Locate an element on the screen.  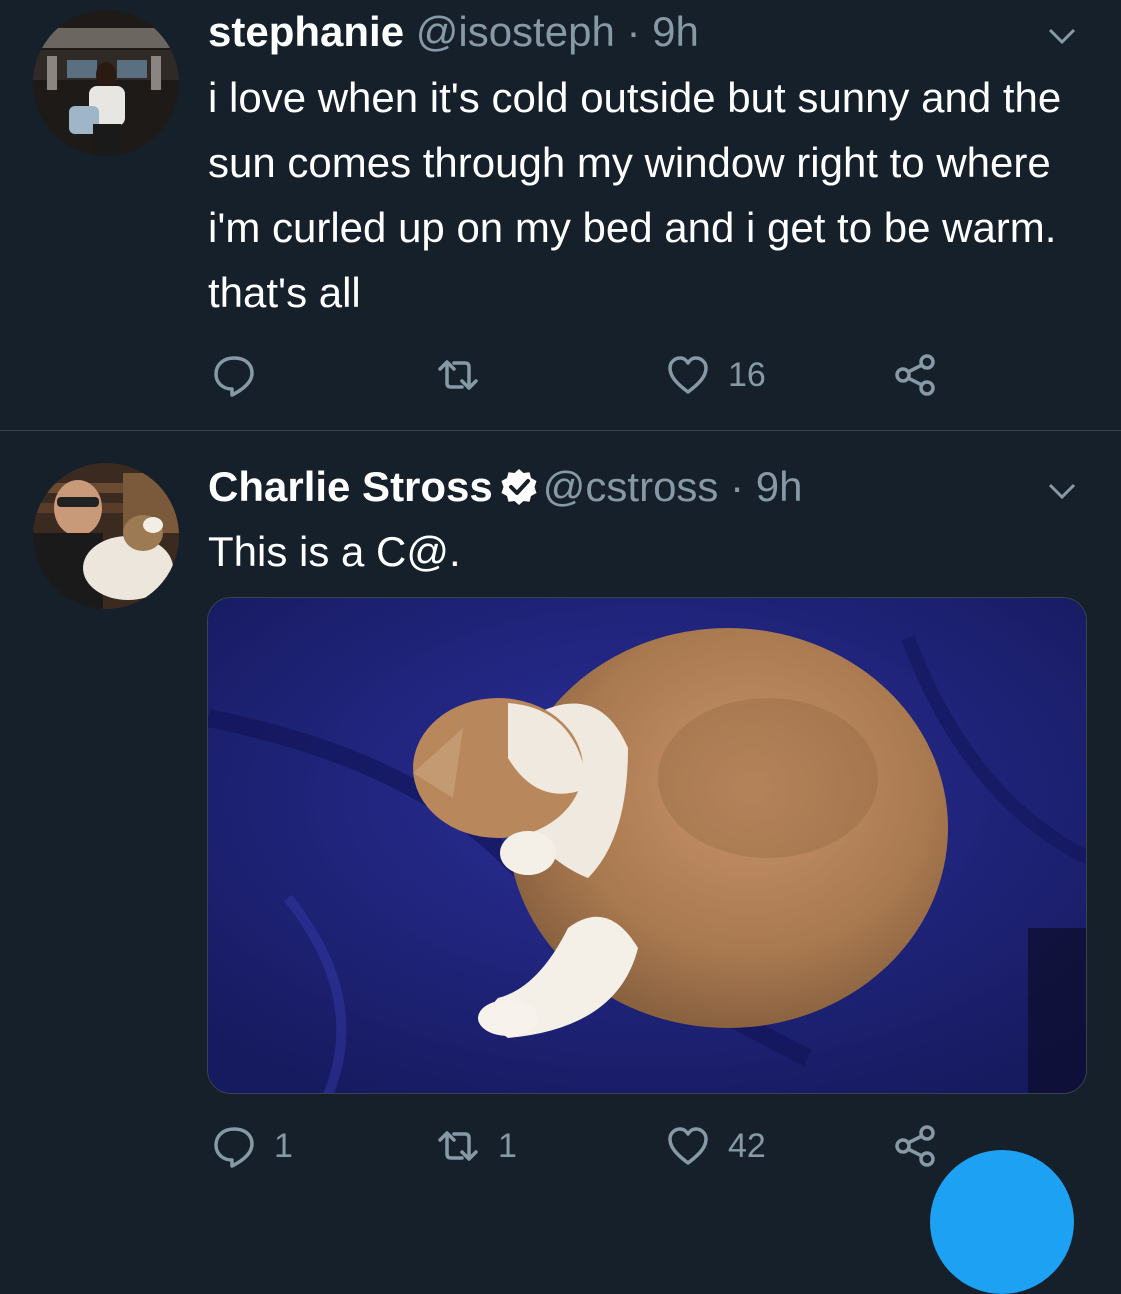
tweet-actions: 1 1 42 is located at coordinates (560, 1146).